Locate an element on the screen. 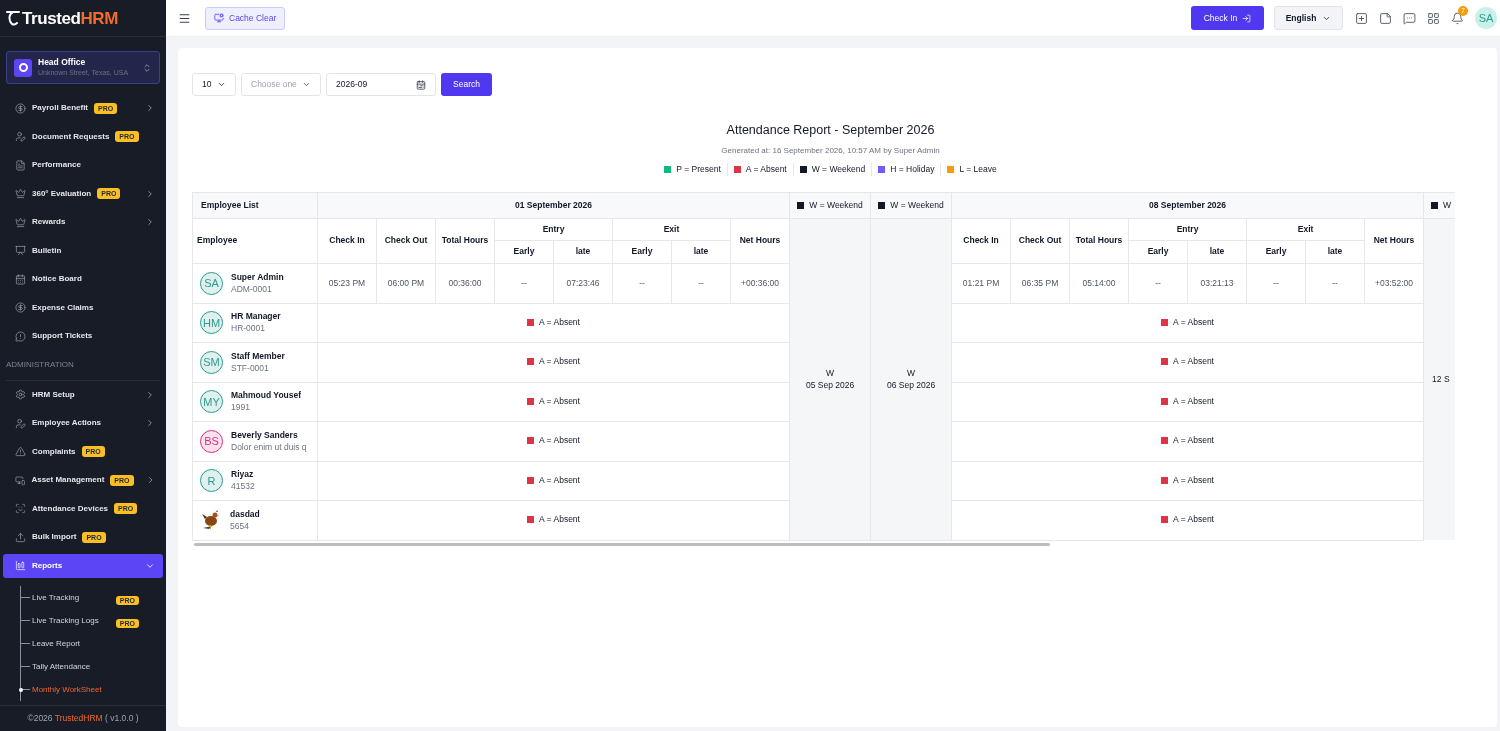  login-icon is located at coordinates (1247, 18).